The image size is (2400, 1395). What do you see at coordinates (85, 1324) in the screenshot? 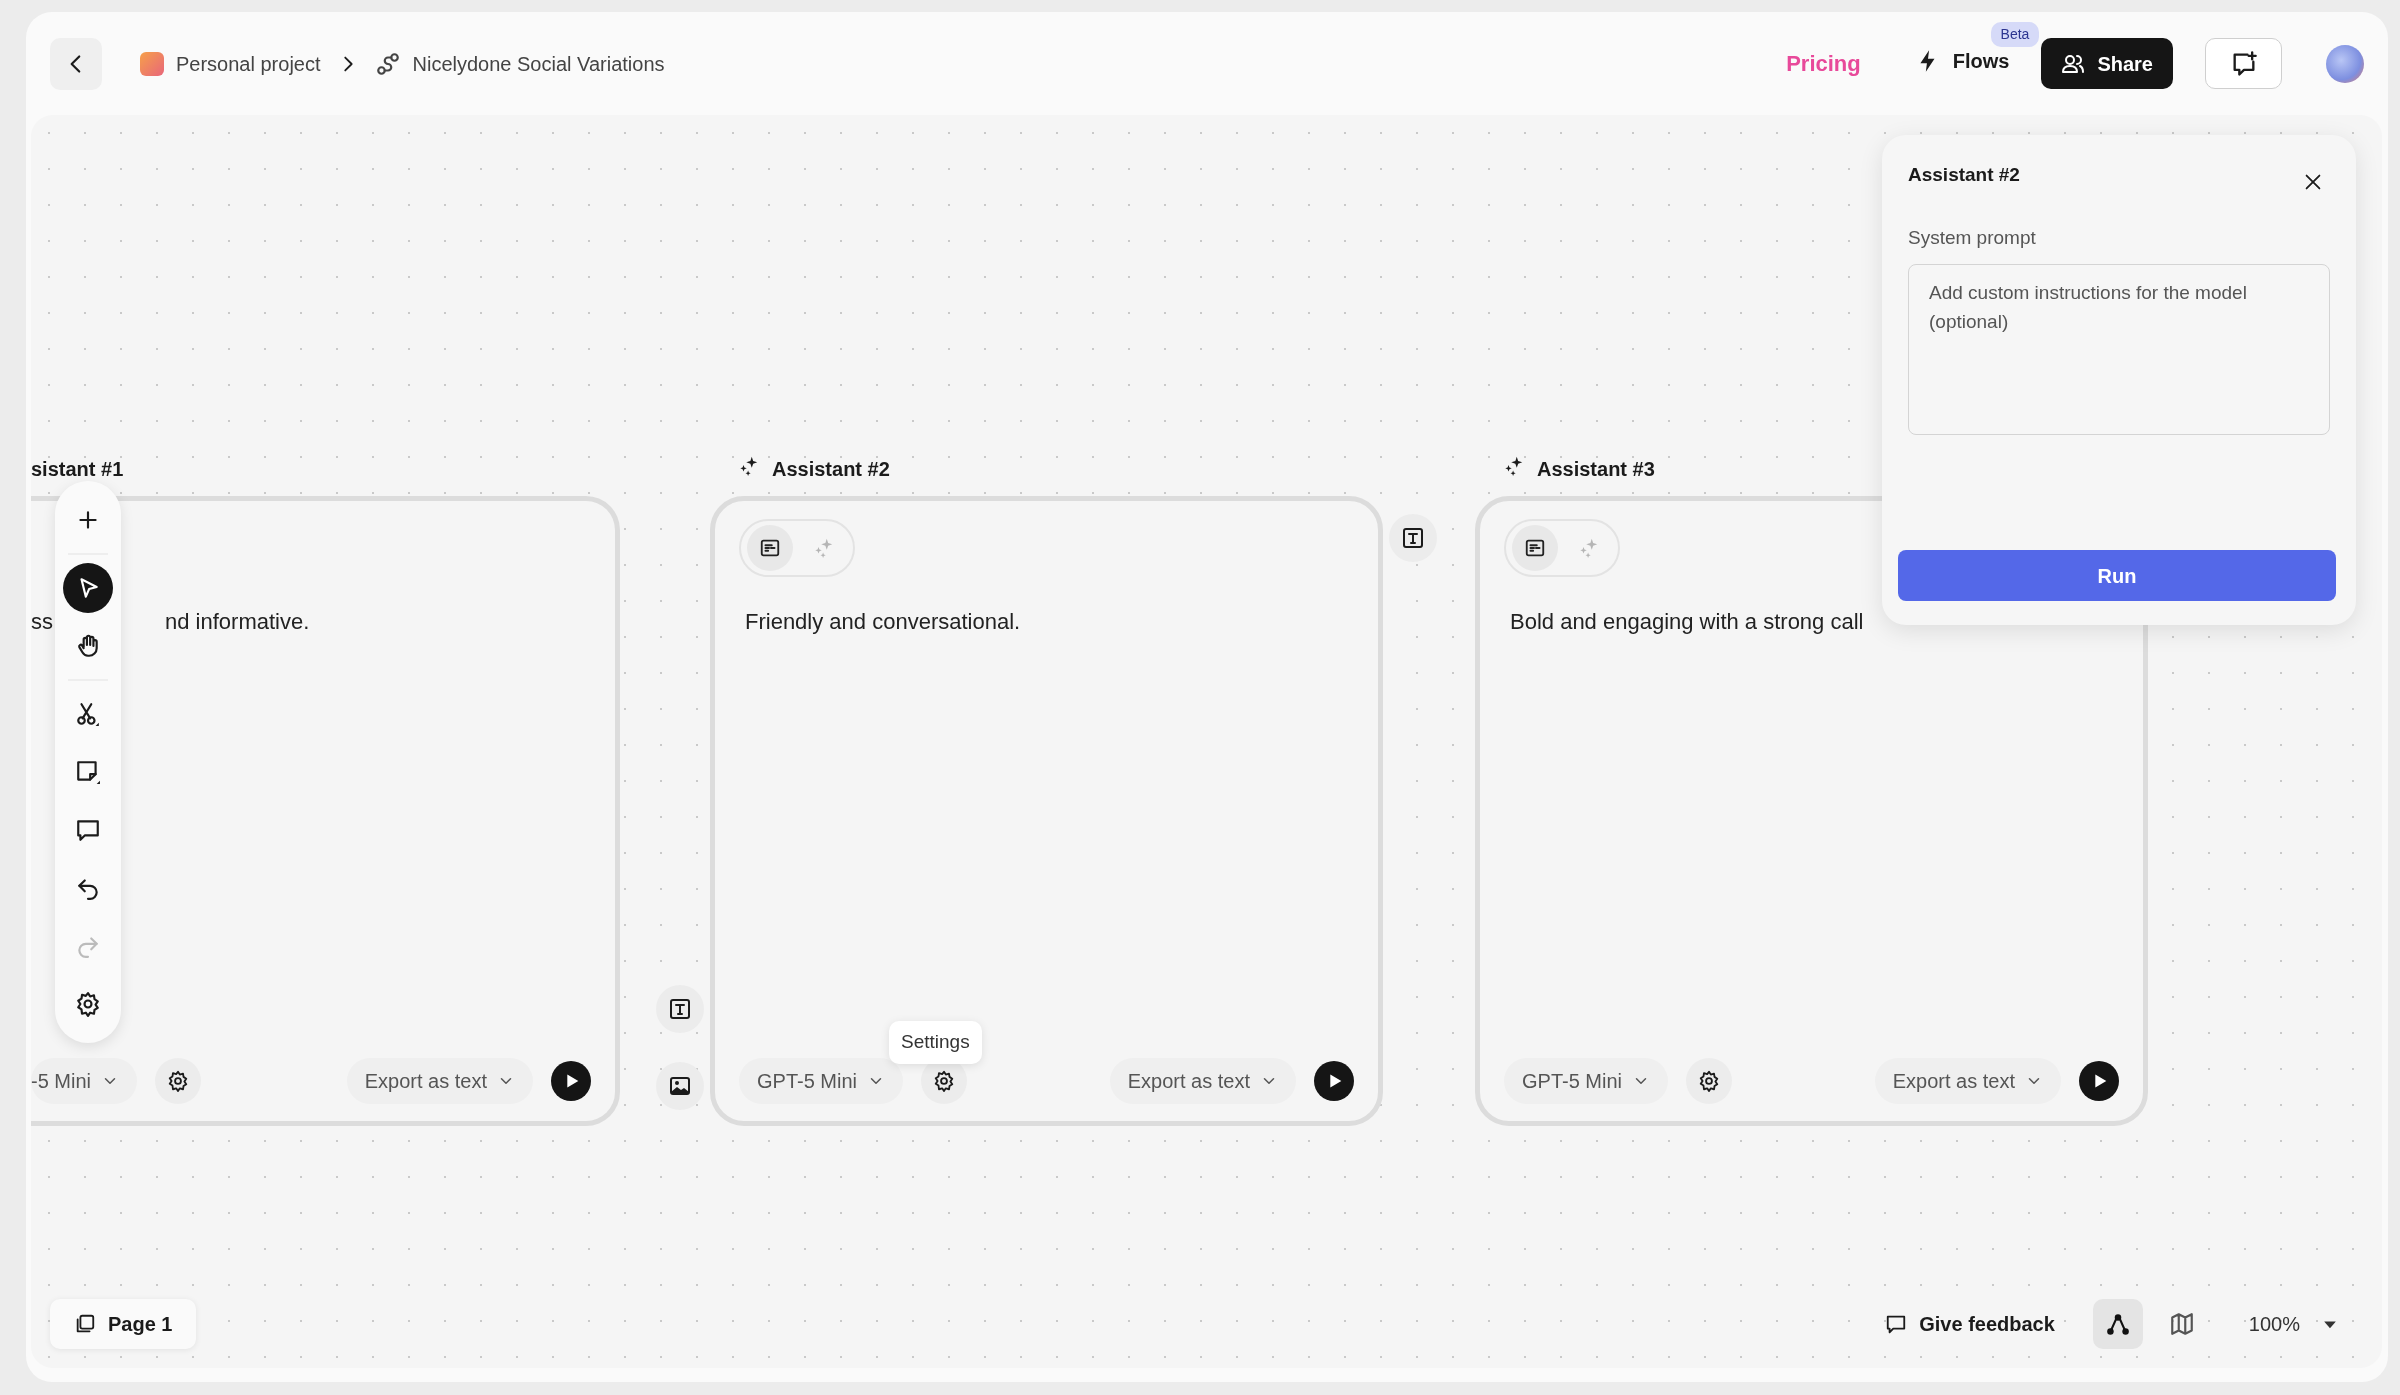
I see `pages-icon` at bounding box center [85, 1324].